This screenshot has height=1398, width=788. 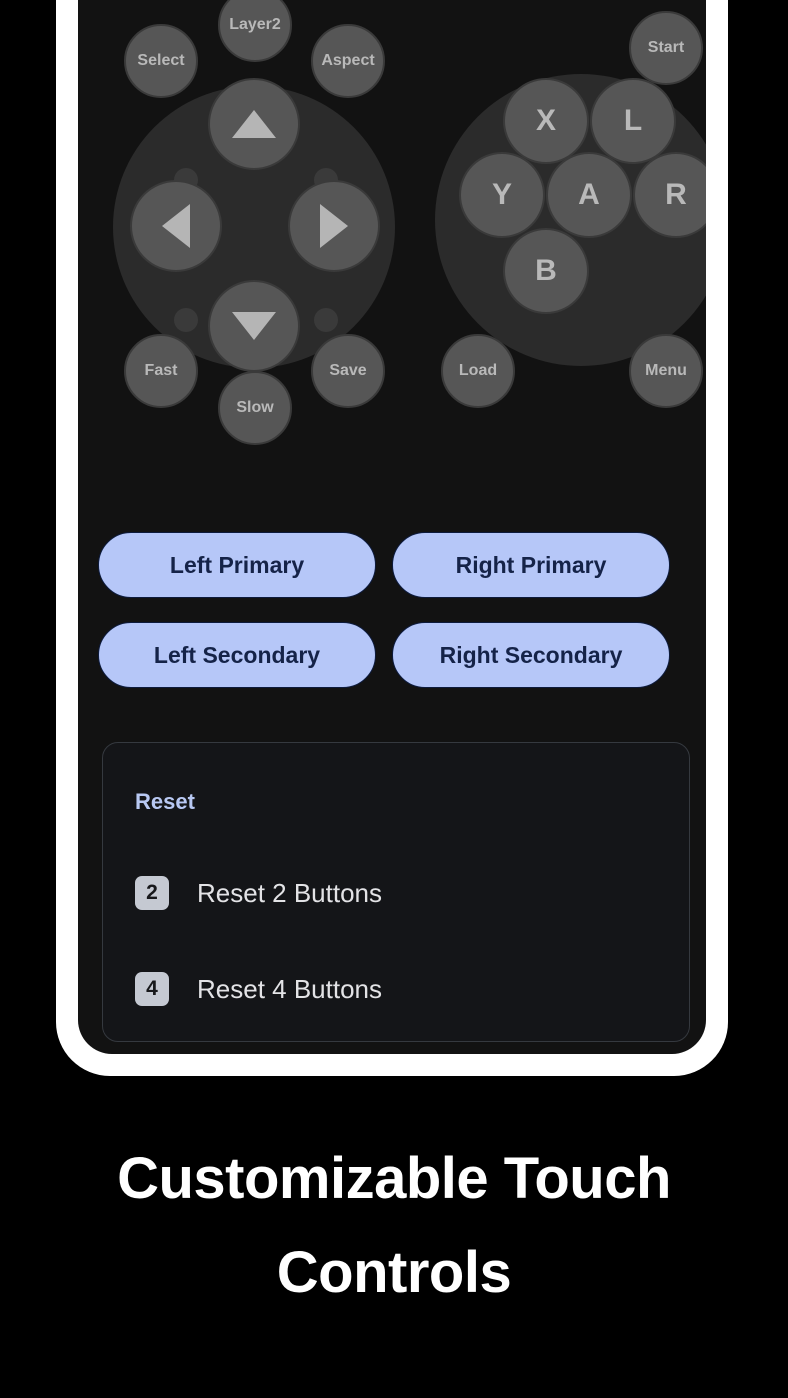 I want to click on left-secondary-button: Left Secondary, so click(x=237, y=655).